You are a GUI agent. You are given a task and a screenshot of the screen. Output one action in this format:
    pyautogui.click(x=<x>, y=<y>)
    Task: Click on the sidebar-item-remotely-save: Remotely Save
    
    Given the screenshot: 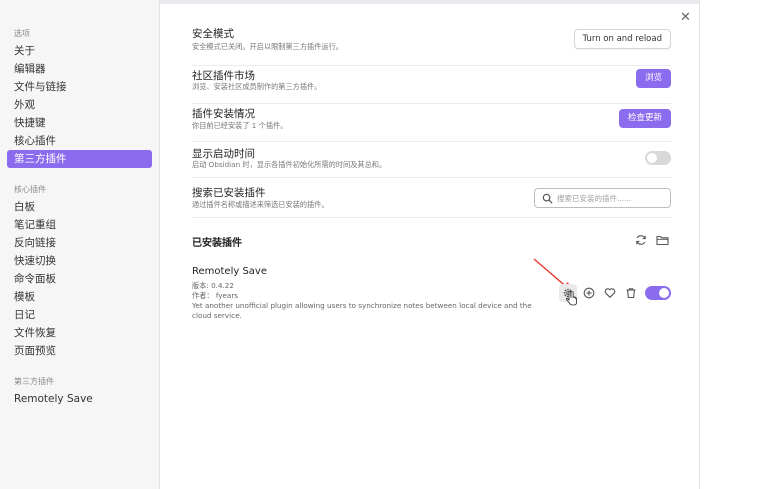 What is the action you would take?
    pyautogui.click(x=79, y=399)
    